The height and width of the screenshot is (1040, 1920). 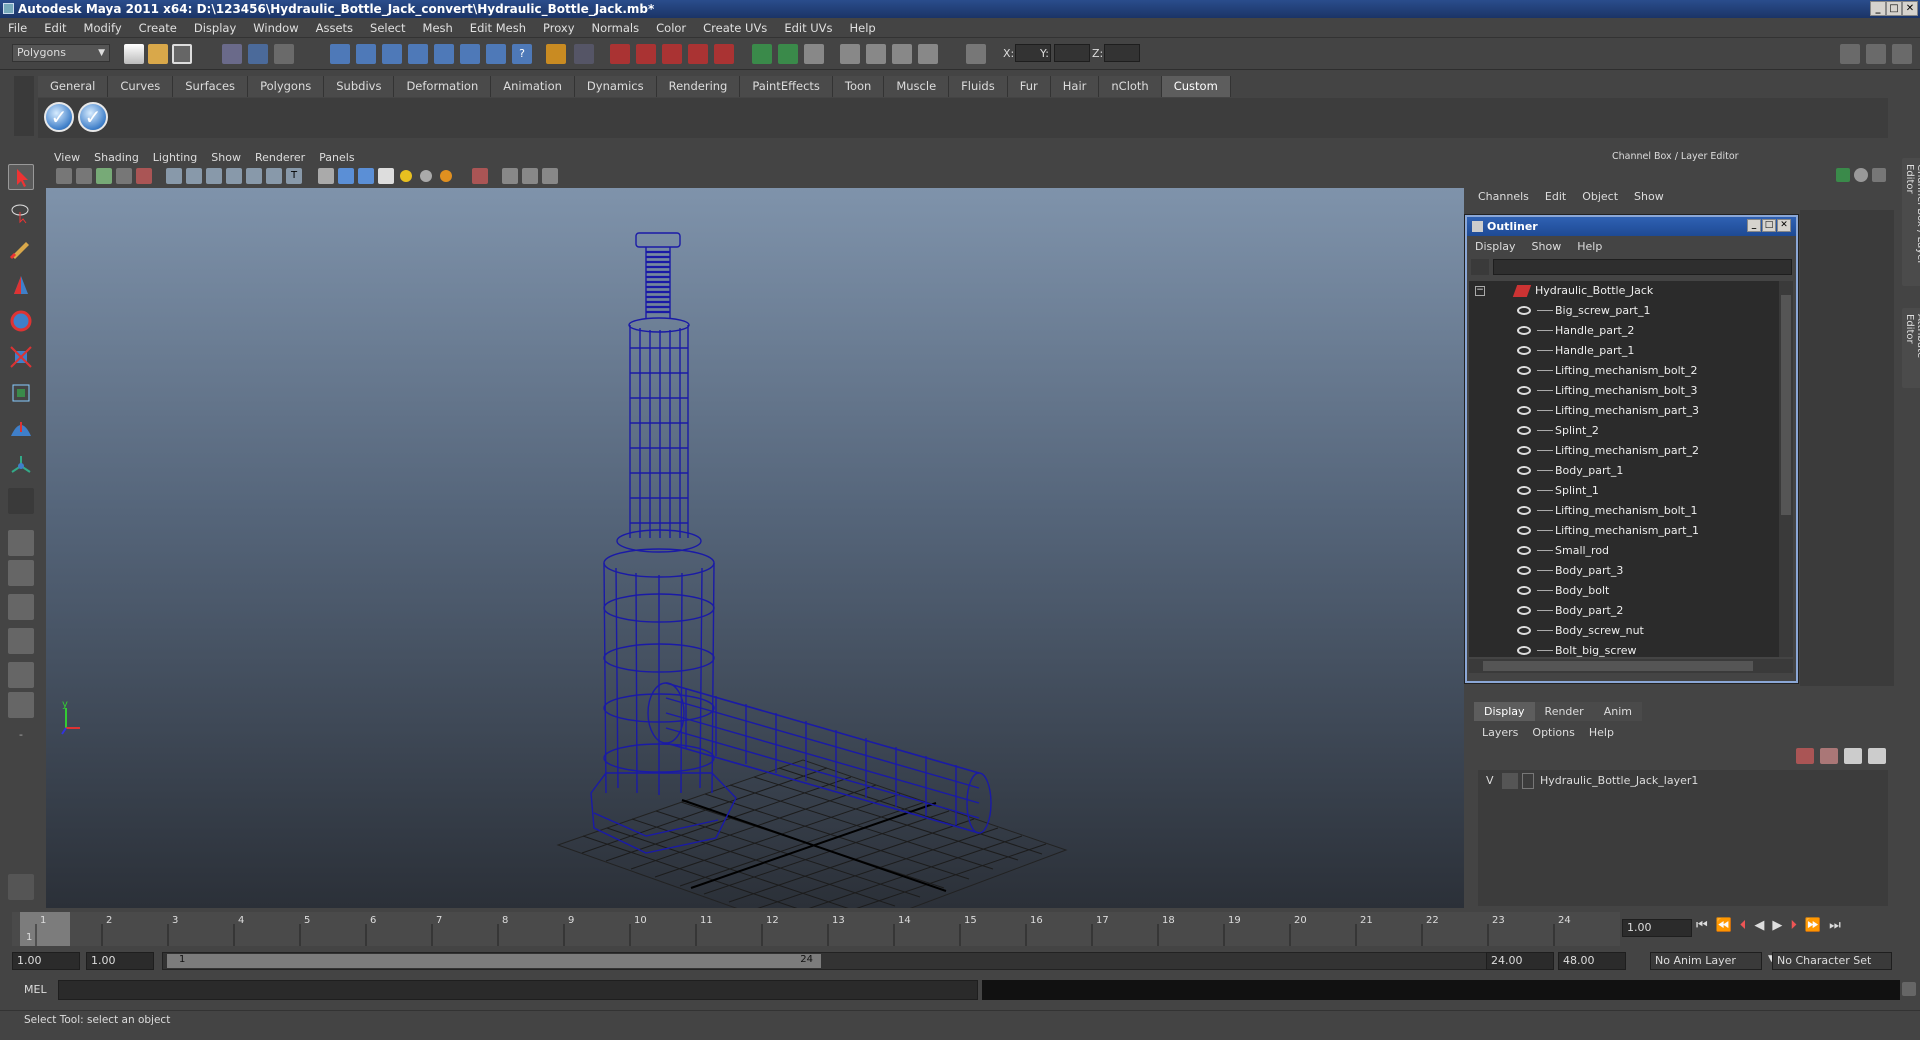 What do you see at coordinates (443, 86) in the screenshot?
I see `shelf-tab-deformation: Deformation` at bounding box center [443, 86].